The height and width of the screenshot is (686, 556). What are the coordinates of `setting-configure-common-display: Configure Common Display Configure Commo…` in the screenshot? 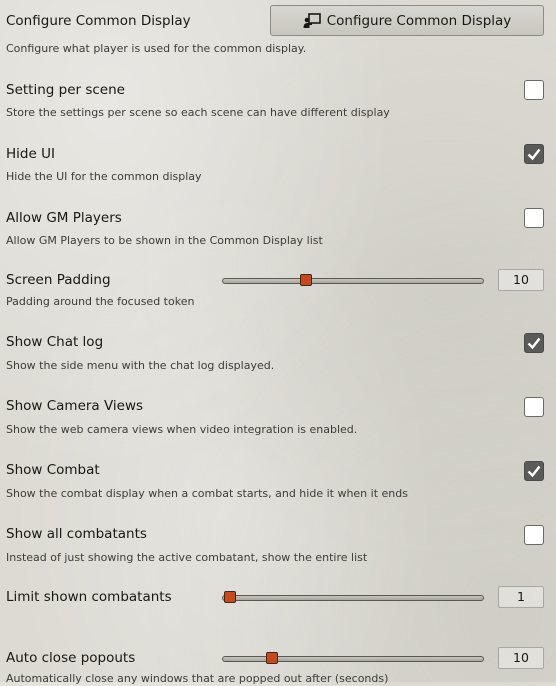 It's located at (275, 30).